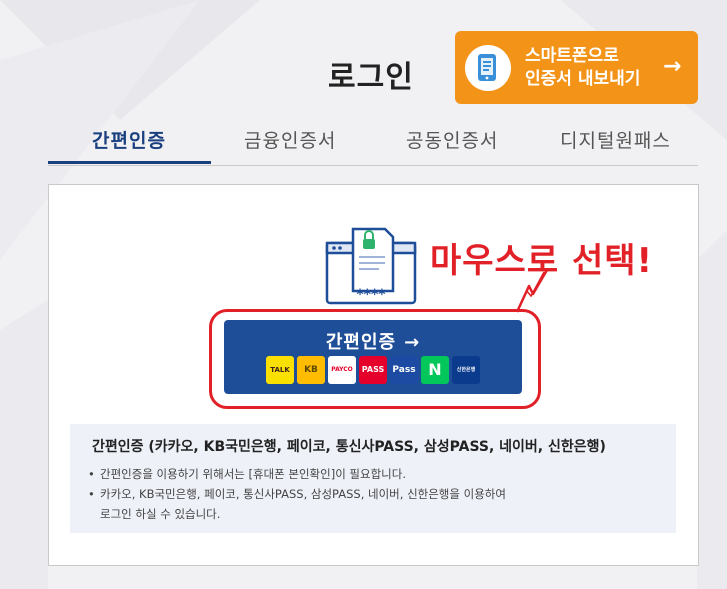  What do you see at coordinates (311, 370) in the screenshot?
I see `kb-bank-icon: KB` at bounding box center [311, 370].